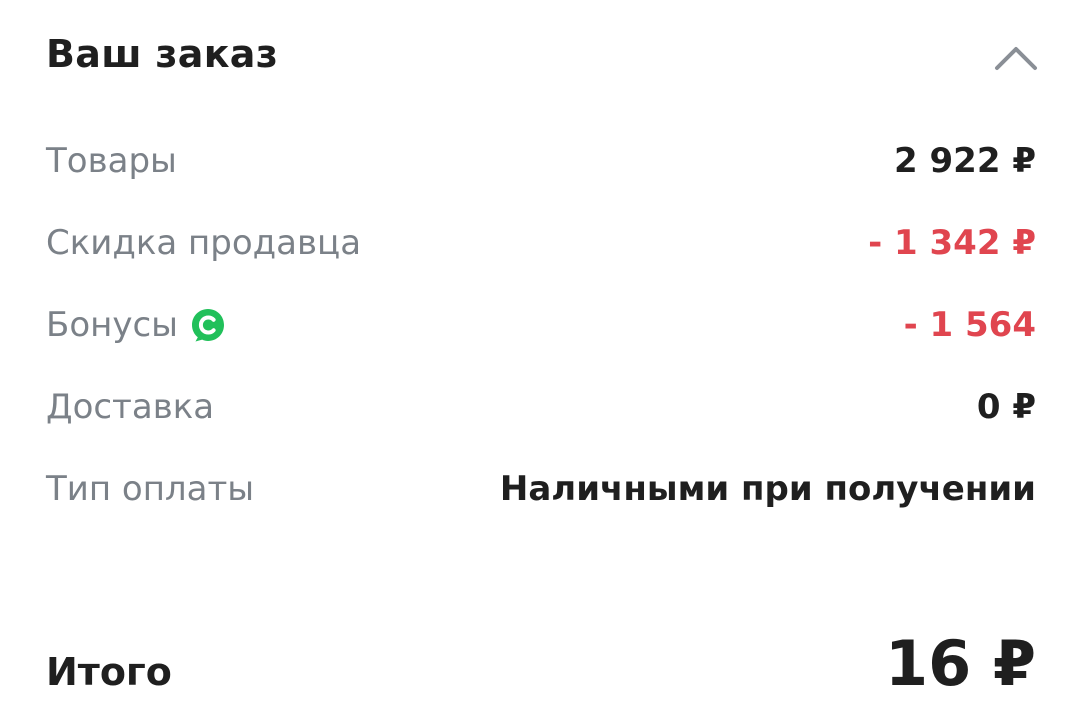 The width and height of the screenshot is (1080, 718). What do you see at coordinates (109, 672) in the screenshot?
I see `total-label: Итого` at bounding box center [109, 672].